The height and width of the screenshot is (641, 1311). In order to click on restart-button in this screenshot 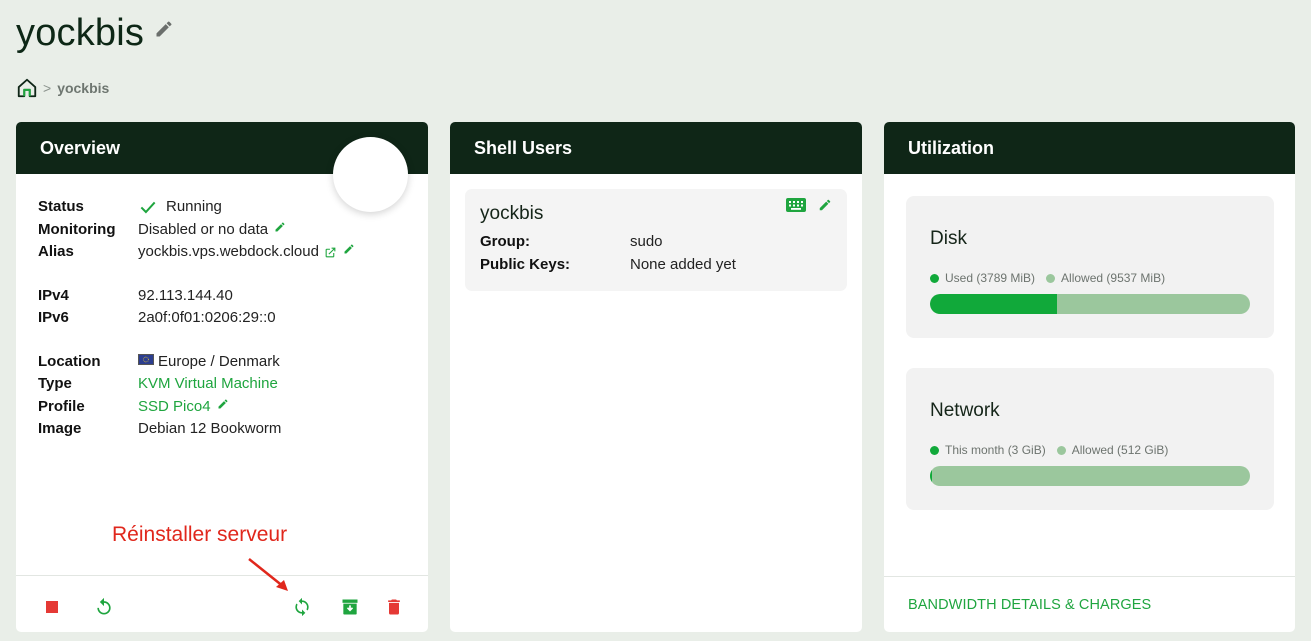, I will do `click(104, 607)`.